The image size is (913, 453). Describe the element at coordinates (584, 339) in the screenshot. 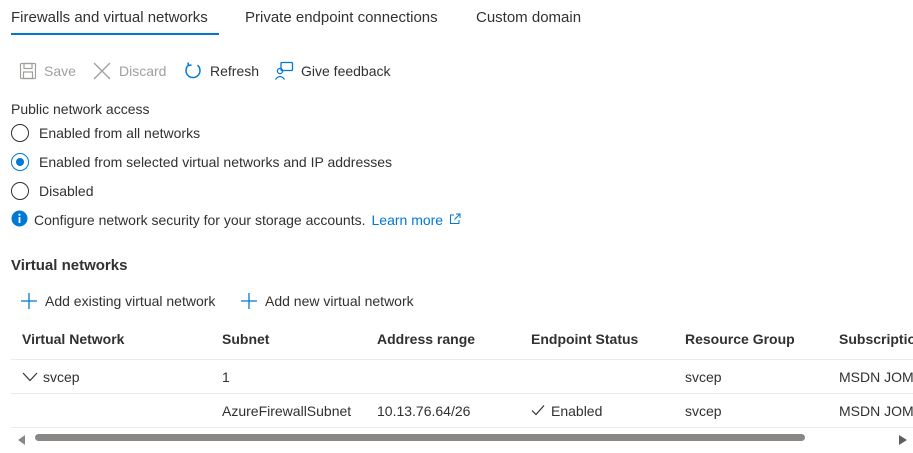

I see `column-header-endpoint-status: Endpoint Status` at that location.